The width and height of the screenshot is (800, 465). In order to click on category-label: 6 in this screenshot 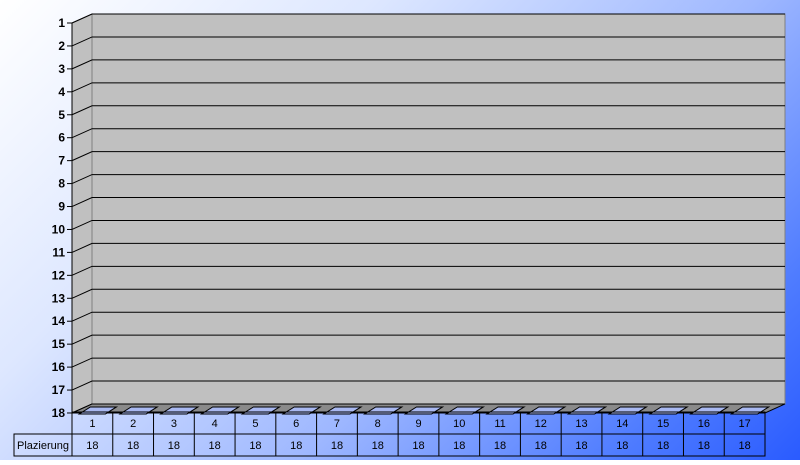, I will do `click(296, 424)`.